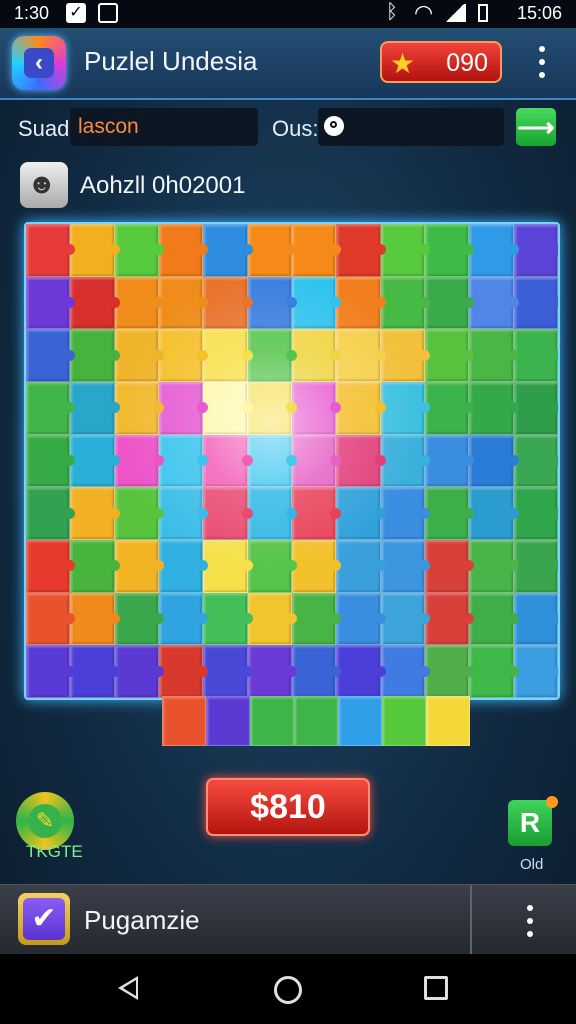 The width and height of the screenshot is (576, 1024). What do you see at coordinates (436, 988) in the screenshot?
I see `recents-icon` at bounding box center [436, 988].